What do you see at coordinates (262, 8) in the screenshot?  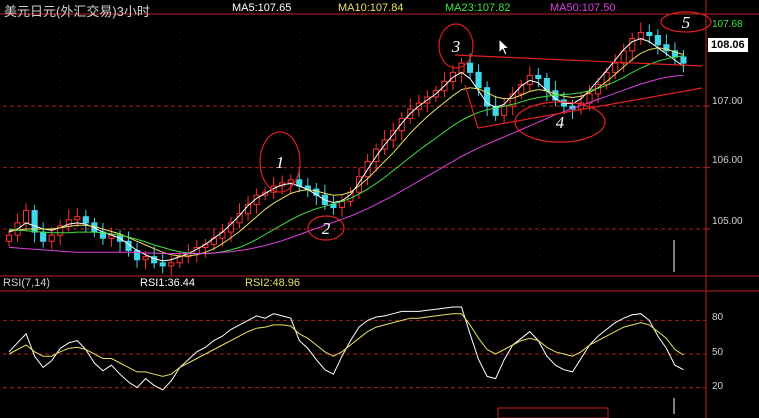 I see `ma5-label: MA5:107.65` at bounding box center [262, 8].